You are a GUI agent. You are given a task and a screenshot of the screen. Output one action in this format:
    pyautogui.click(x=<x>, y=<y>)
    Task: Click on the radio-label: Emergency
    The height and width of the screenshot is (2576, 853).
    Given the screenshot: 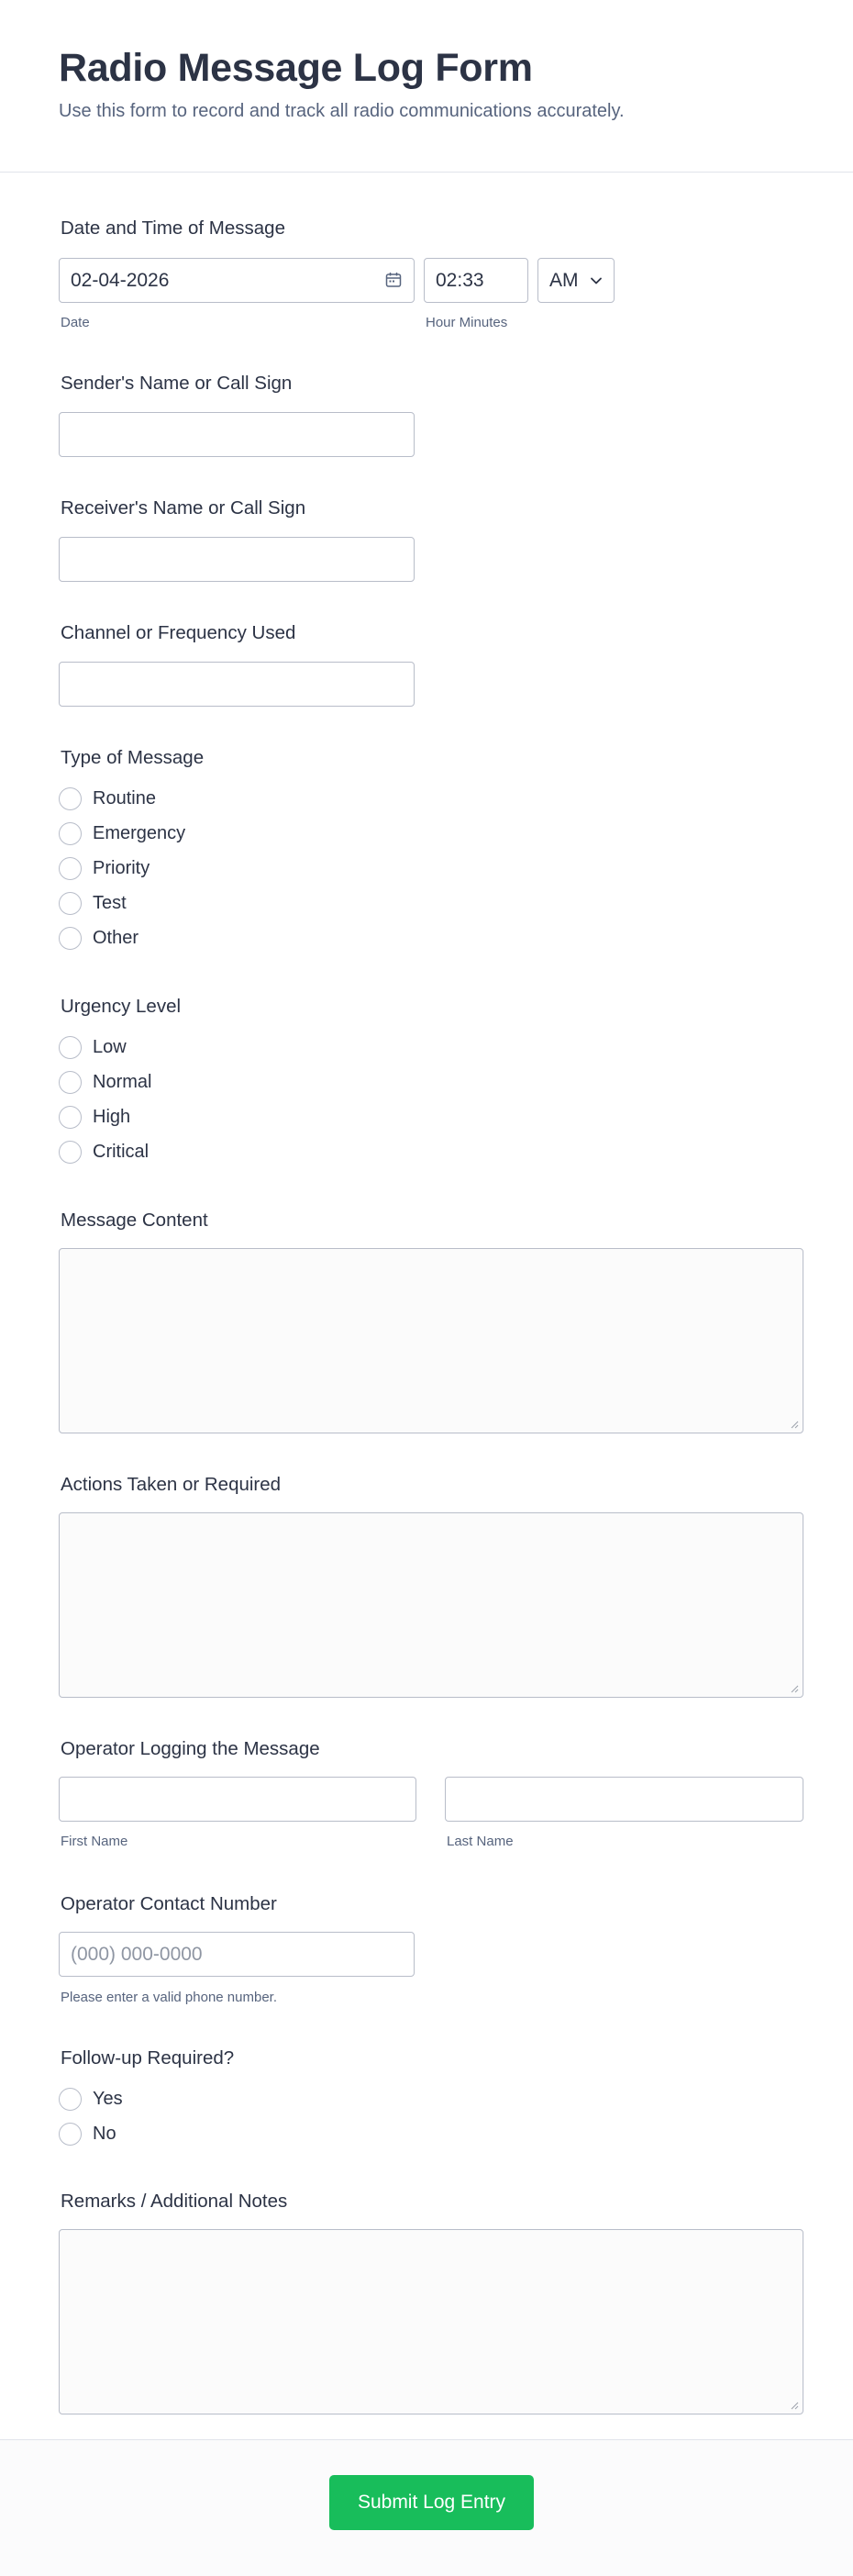 What is the action you would take?
    pyautogui.click(x=139, y=832)
    